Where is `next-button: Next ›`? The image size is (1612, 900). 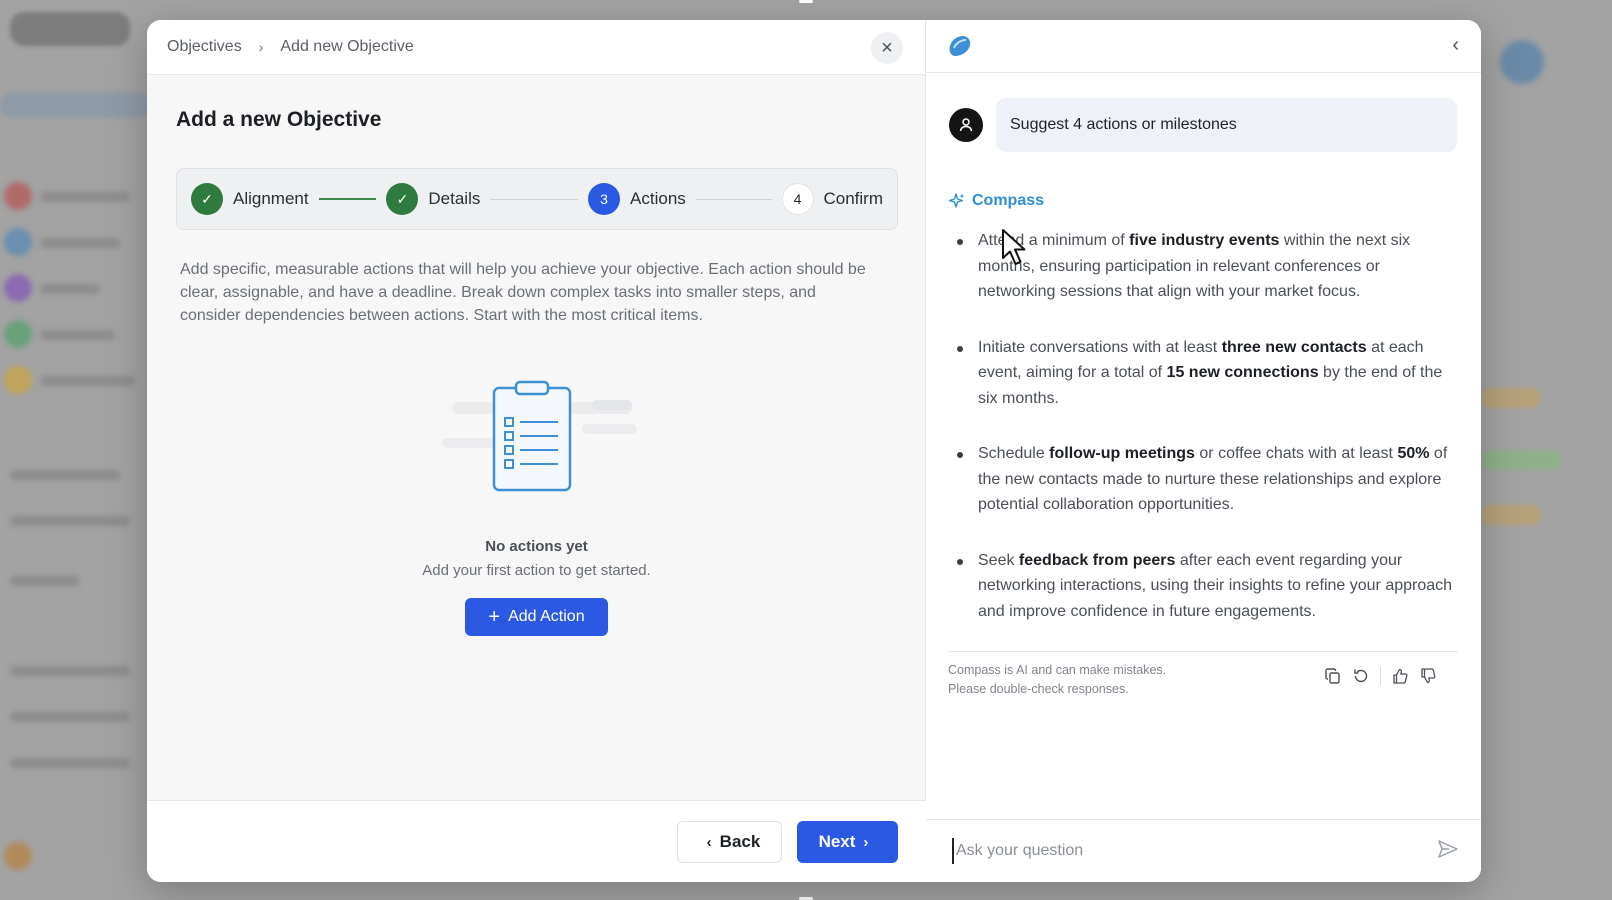
next-button: Next › is located at coordinates (847, 842).